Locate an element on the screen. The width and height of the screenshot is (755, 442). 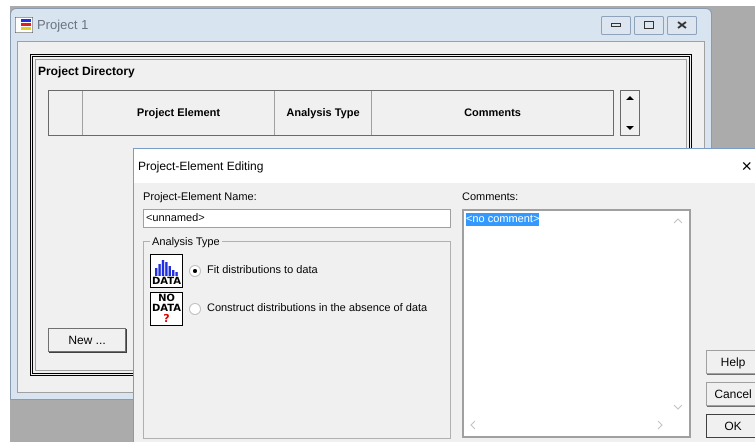
maximize-icon is located at coordinates (649, 25).